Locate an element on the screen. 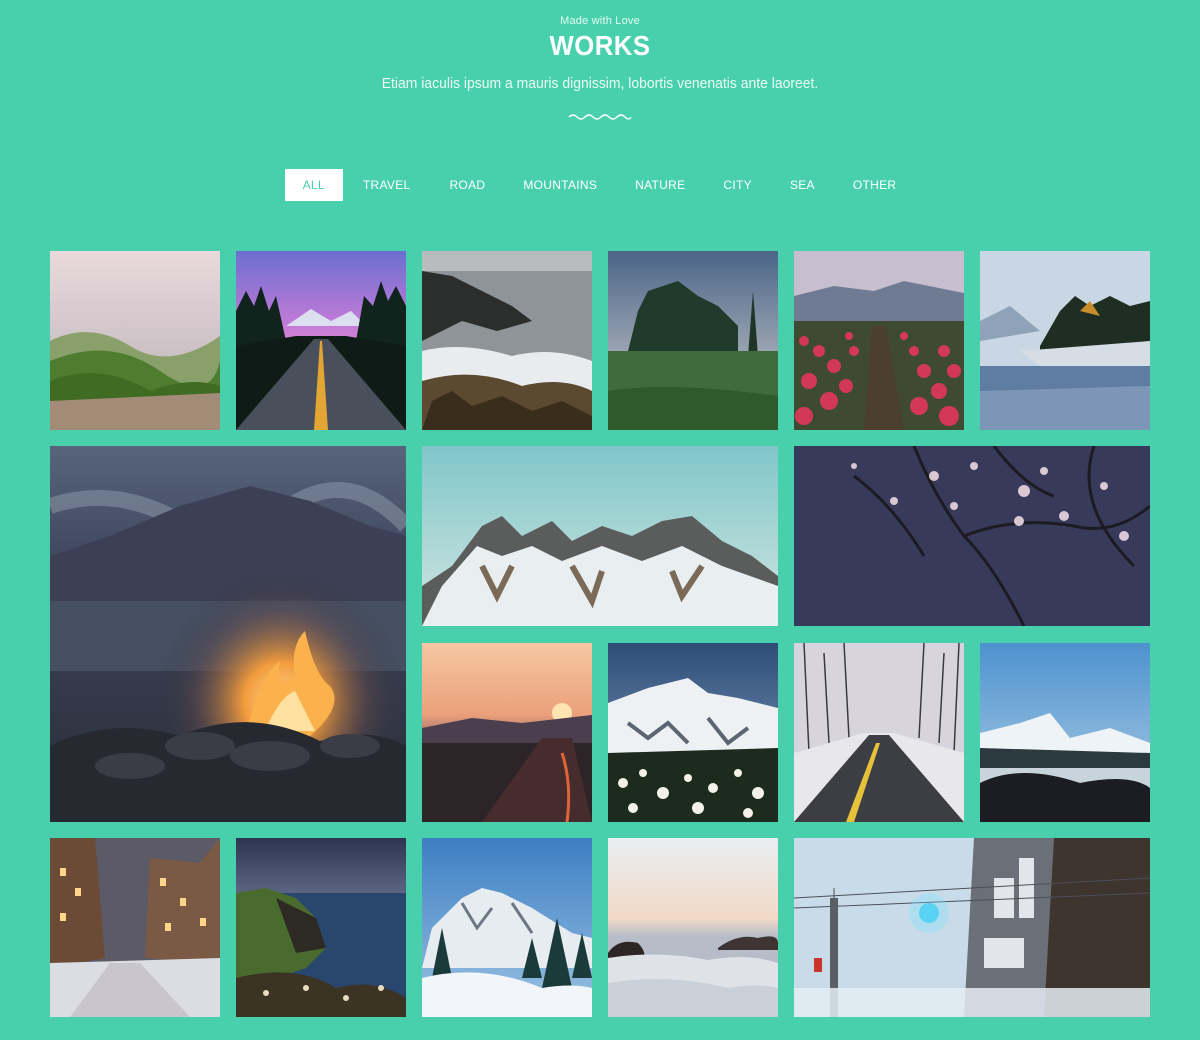  car-window-mountain-image is located at coordinates (1065, 732).